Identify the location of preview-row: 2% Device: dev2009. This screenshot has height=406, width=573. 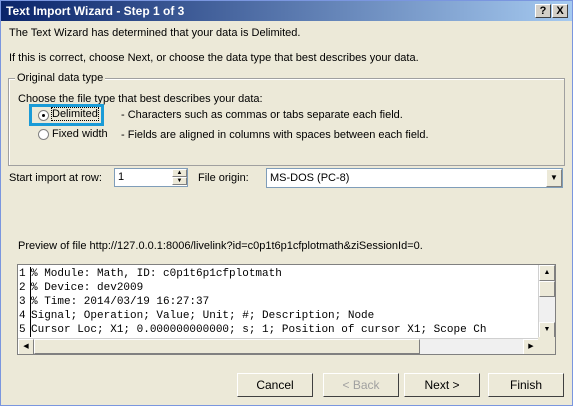
(278, 288).